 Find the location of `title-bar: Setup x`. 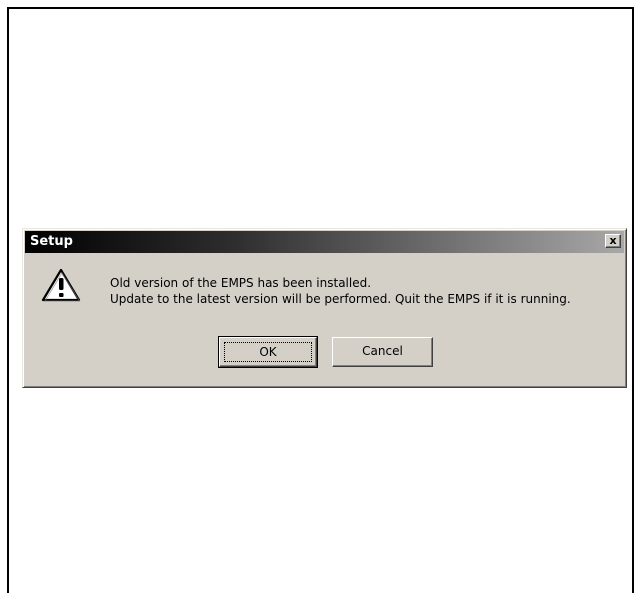

title-bar: Setup x is located at coordinates (324, 242).